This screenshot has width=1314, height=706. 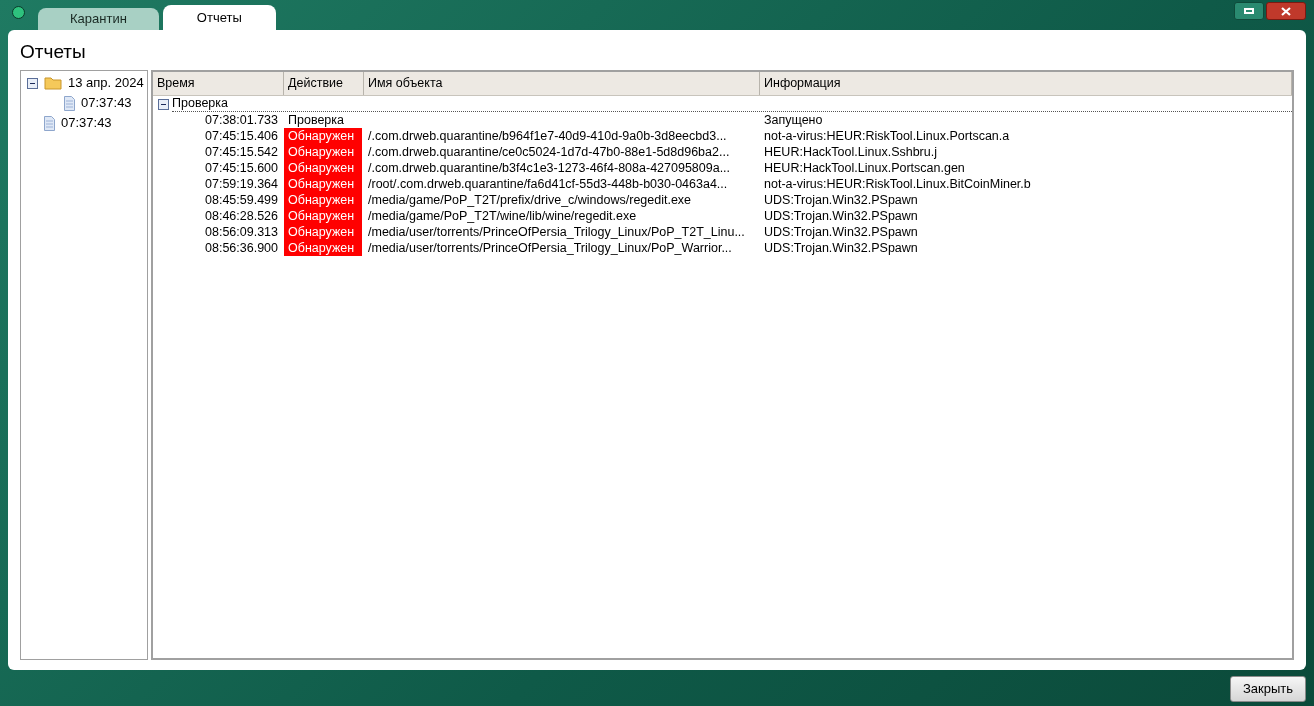 What do you see at coordinates (241, 136) in the screenshot?
I see `time-cell-text: 07:45:15.406` at bounding box center [241, 136].